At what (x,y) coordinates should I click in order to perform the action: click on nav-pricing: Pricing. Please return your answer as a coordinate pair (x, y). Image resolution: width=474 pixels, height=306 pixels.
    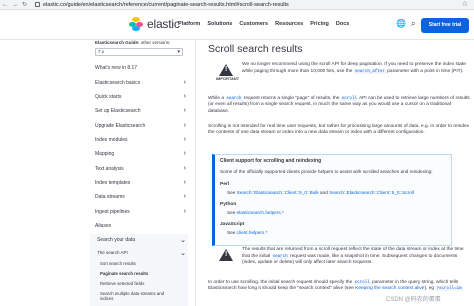
    Looking at the image, I should click on (319, 24).